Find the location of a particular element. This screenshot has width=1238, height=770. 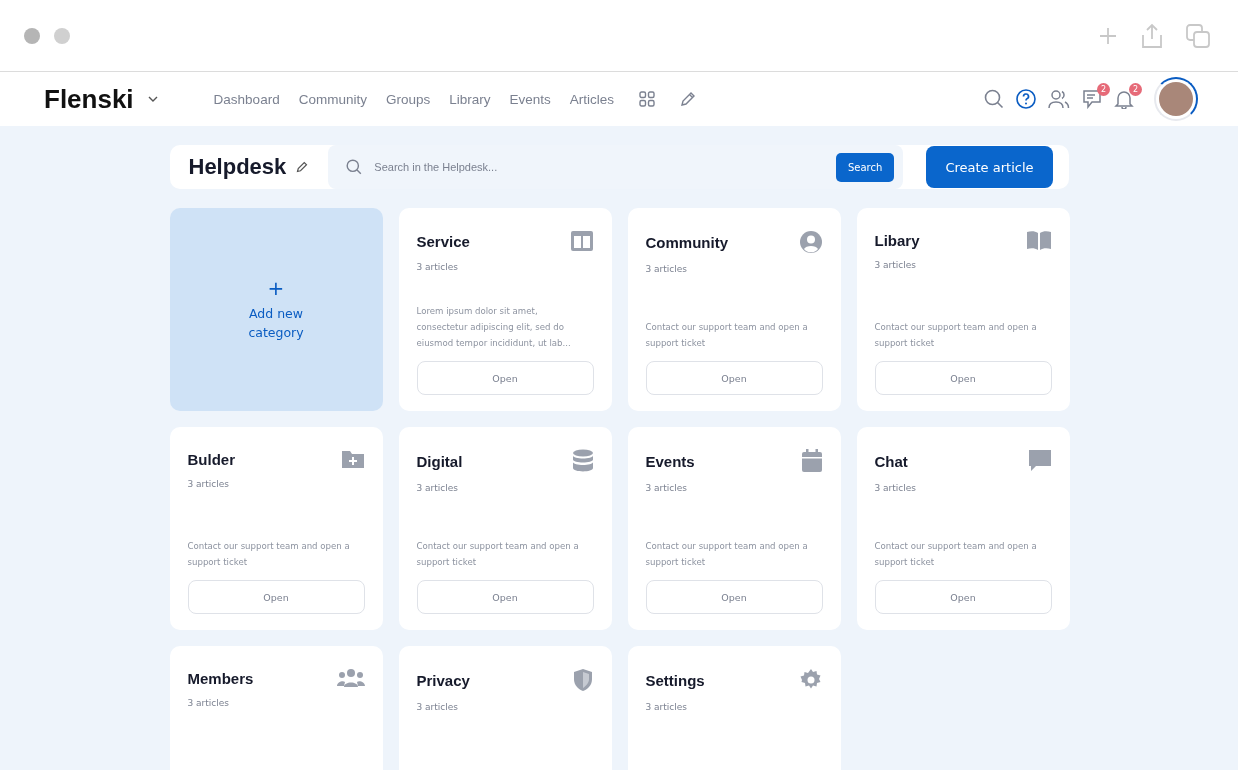

category-title: Digital is located at coordinates (439, 461).